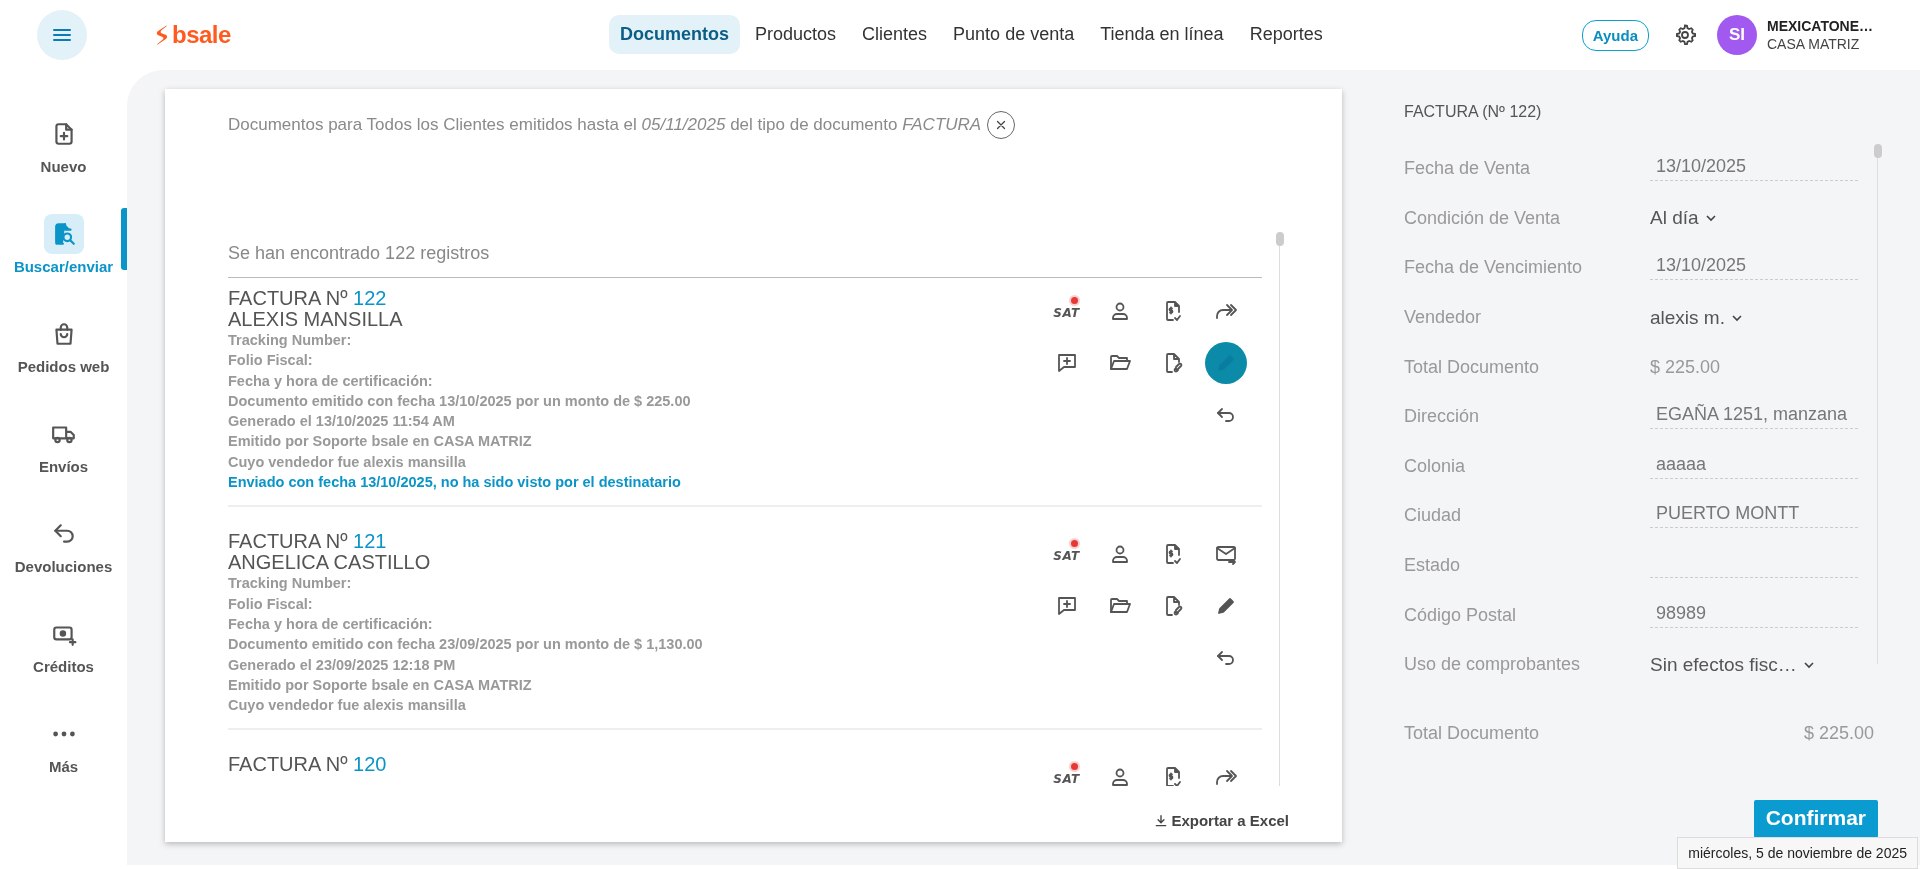 The height and width of the screenshot is (869, 1920). Describe the element at coordinates (342, 422) in the screenshot. I see `document-detail: Generado el 13/10/2025 11:54 AM` at that location.